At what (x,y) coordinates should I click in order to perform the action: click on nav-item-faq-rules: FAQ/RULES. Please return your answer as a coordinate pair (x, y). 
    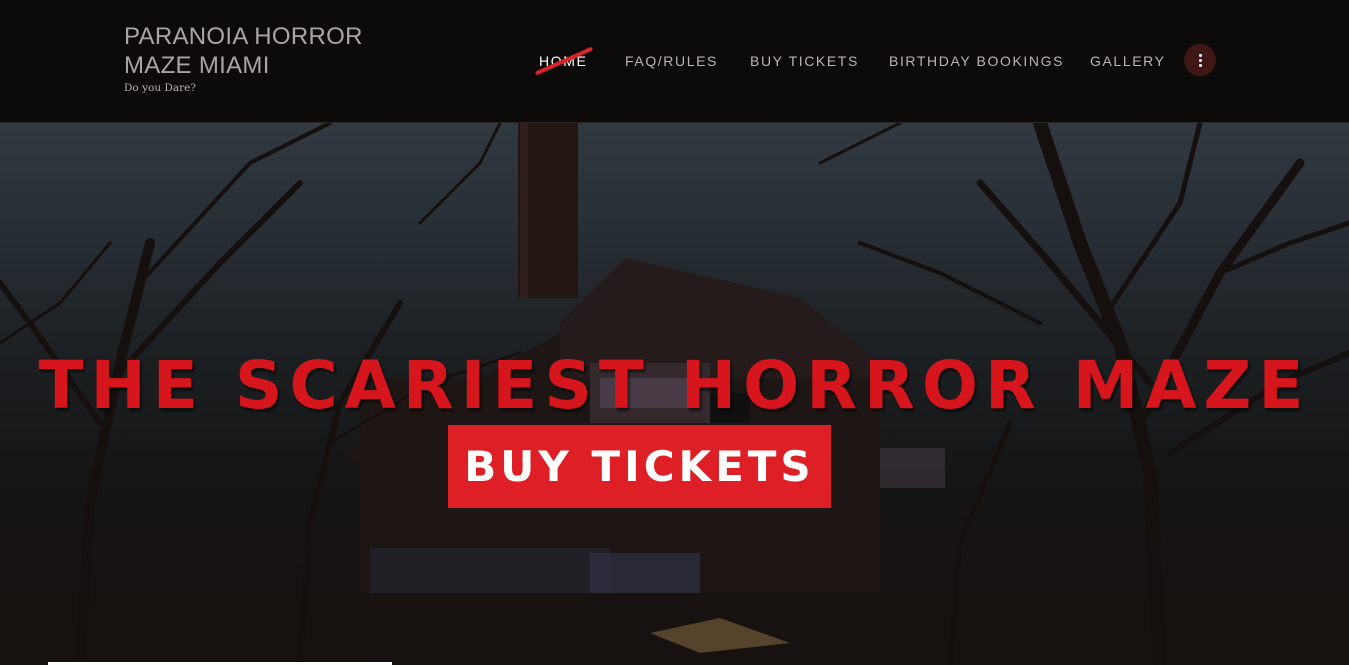
    Looking at the image, I should click on (671, 61).